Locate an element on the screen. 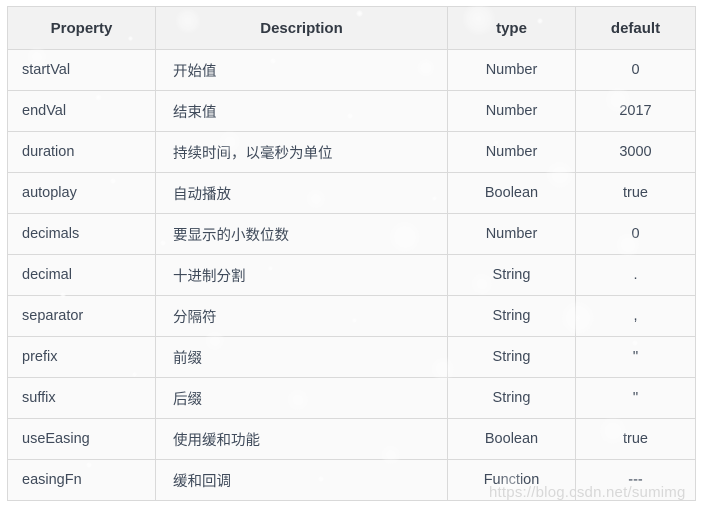 Image resolution: width=702 pixels, height=513 pixels. table-row: decimal 十进制分割 String . is located at coordinates (351, 275).